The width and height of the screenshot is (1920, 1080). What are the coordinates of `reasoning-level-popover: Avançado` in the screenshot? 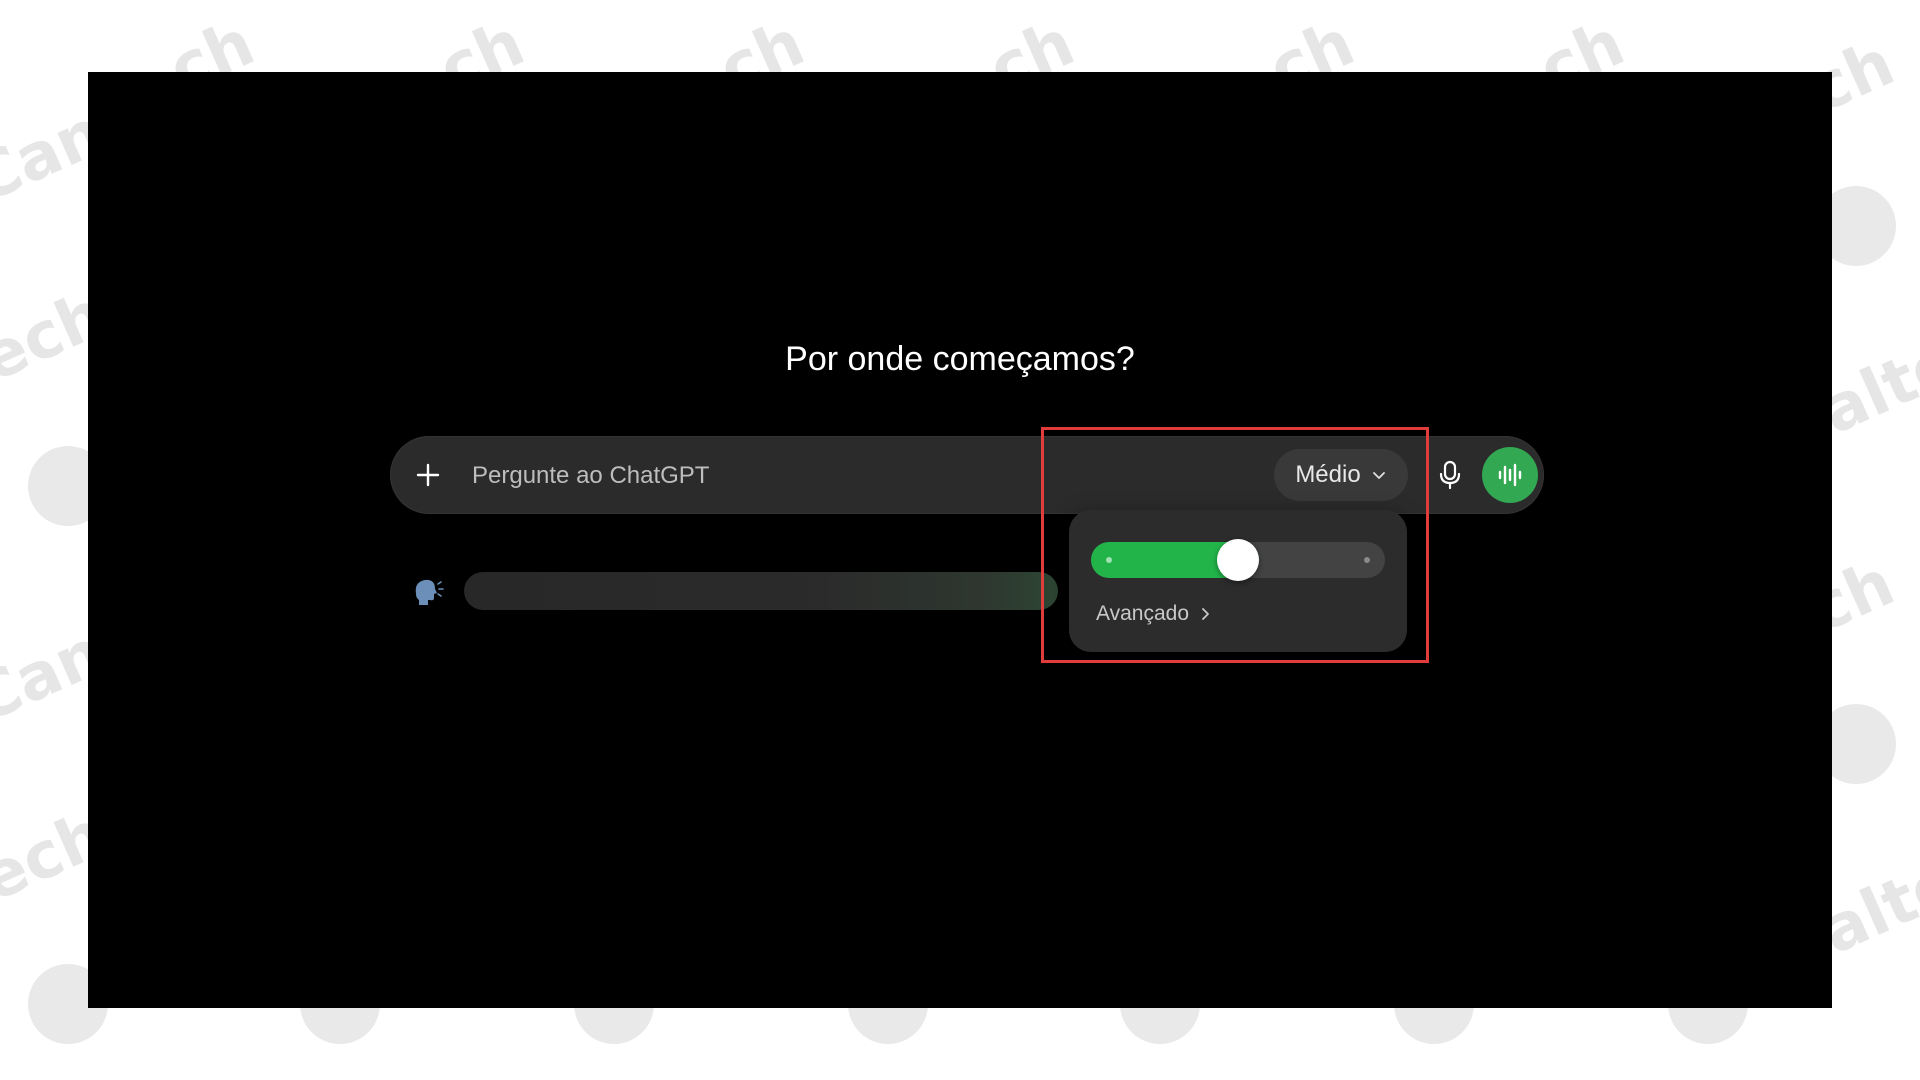 It's located at (1238, 581).